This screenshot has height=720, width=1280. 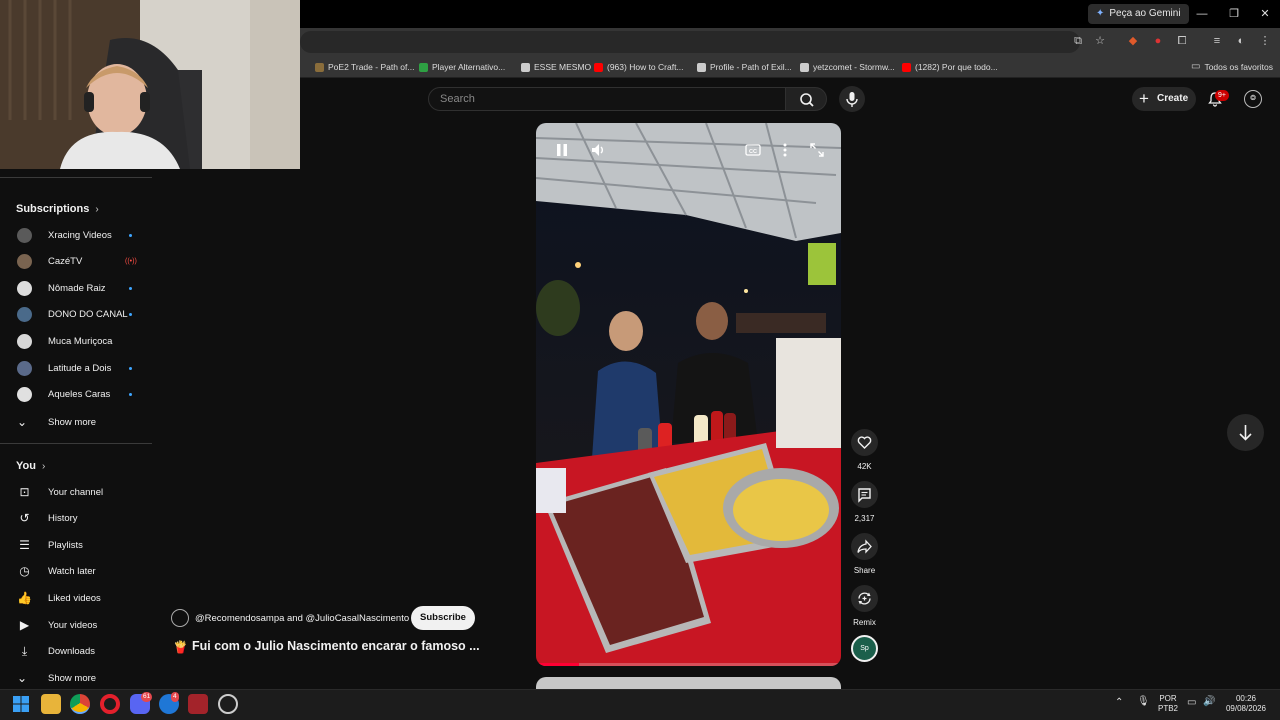 I want to click on clock: 00:26 09/08/2026, so click(x=1246, y=704).